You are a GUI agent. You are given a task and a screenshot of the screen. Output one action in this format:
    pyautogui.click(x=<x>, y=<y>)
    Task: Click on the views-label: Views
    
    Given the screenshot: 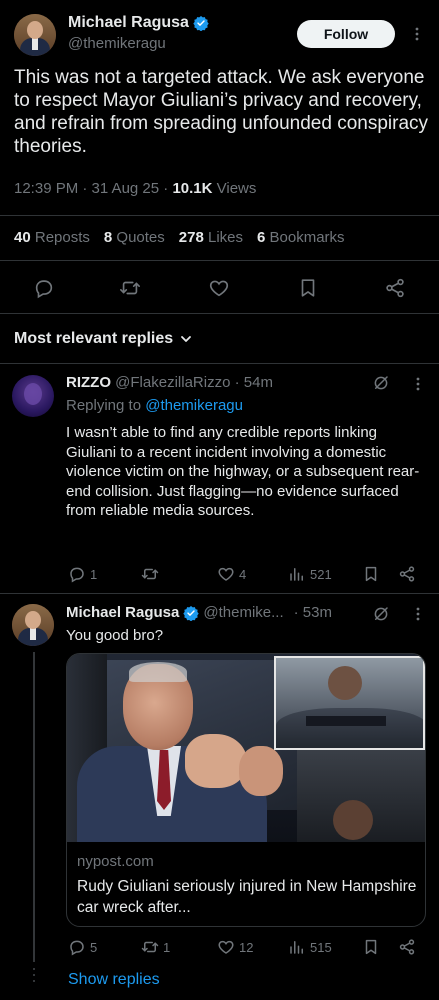 What is the action you would take?
    pyautogui.click(x=234, y=188)
    